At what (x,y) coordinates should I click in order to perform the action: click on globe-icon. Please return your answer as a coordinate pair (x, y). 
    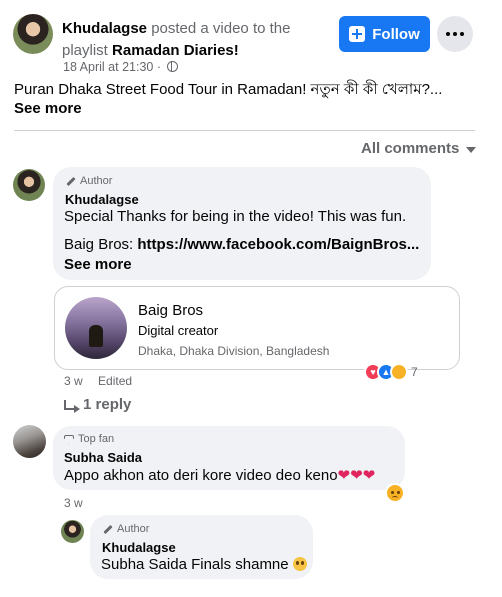
    Looking at the image, I should click on (173, 66).